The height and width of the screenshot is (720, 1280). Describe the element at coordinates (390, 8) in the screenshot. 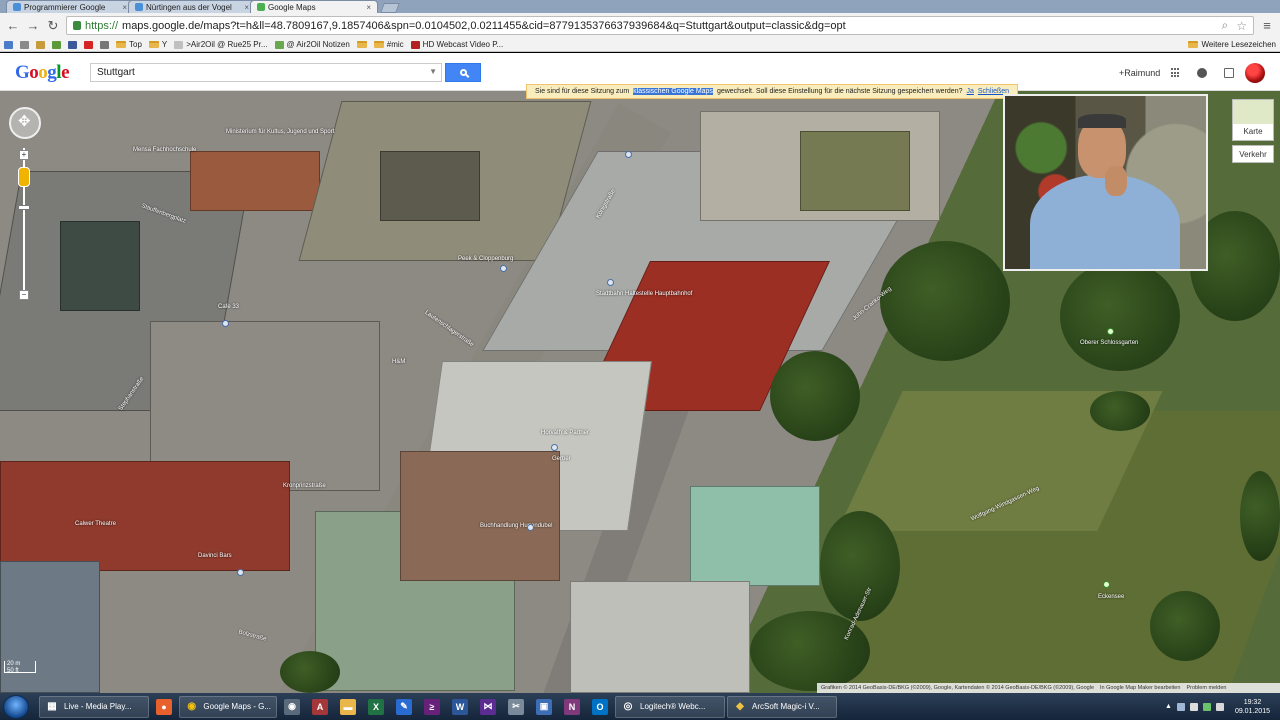

I see `new-tab-button` at that location.